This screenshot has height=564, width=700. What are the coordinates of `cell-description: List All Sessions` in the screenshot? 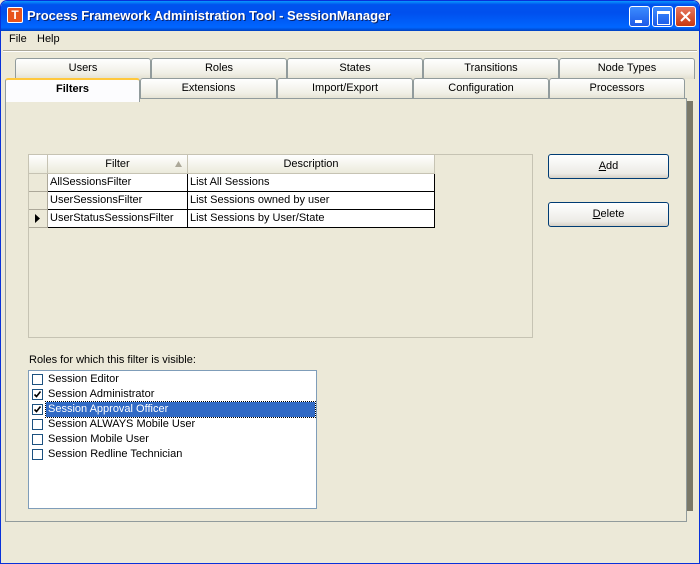 It's located at (311, 183).